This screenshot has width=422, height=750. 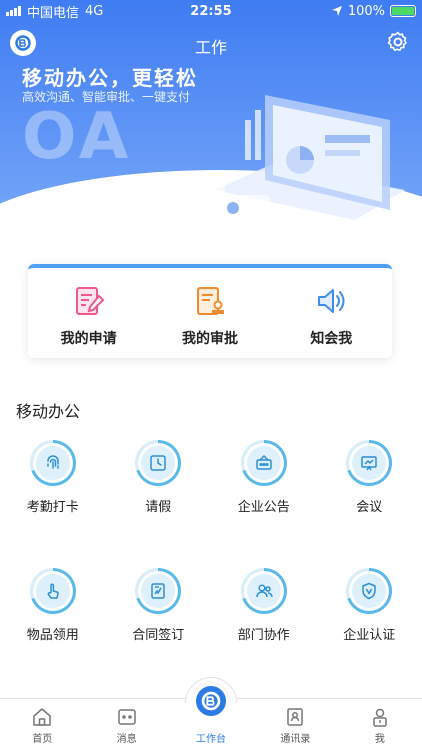 What do you see at coordinates (126, 739) in the screenshot?
I see `tab-label: 消息` at bounding box center [126, 739].